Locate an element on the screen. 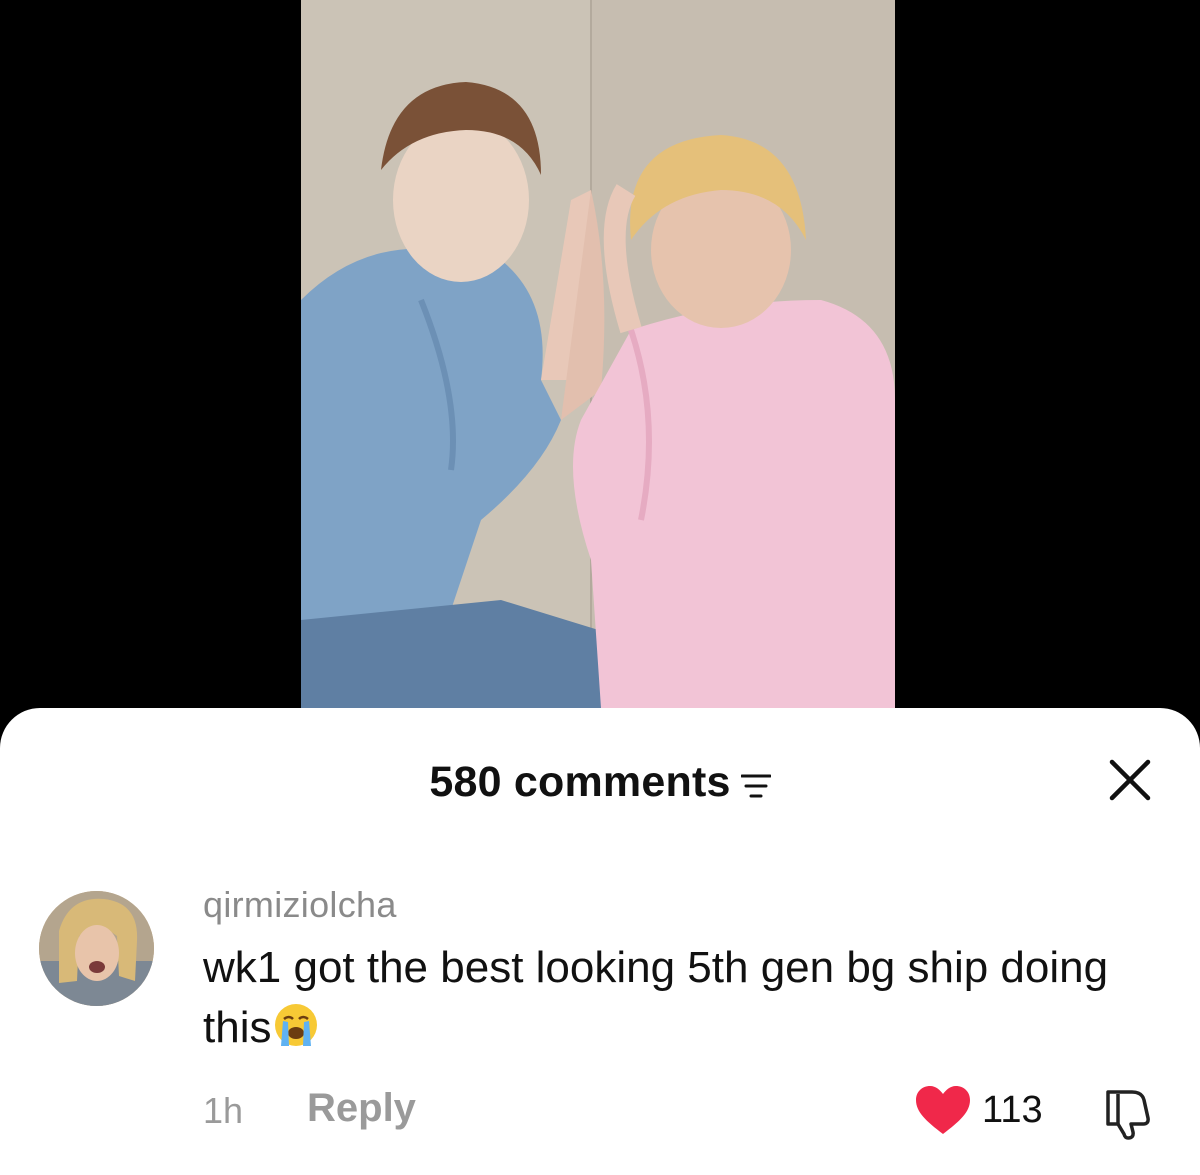 The image size is (1200, 1175). close-icon is located at coordinates (1130, 780).